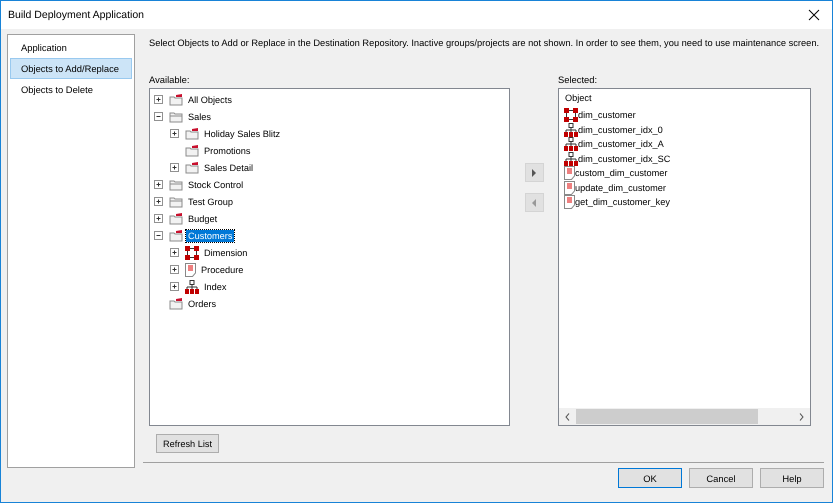  Describe the element at coordinates (76, 15) in the screenshot. I see `window-title: Build Deployment Application` at that location.